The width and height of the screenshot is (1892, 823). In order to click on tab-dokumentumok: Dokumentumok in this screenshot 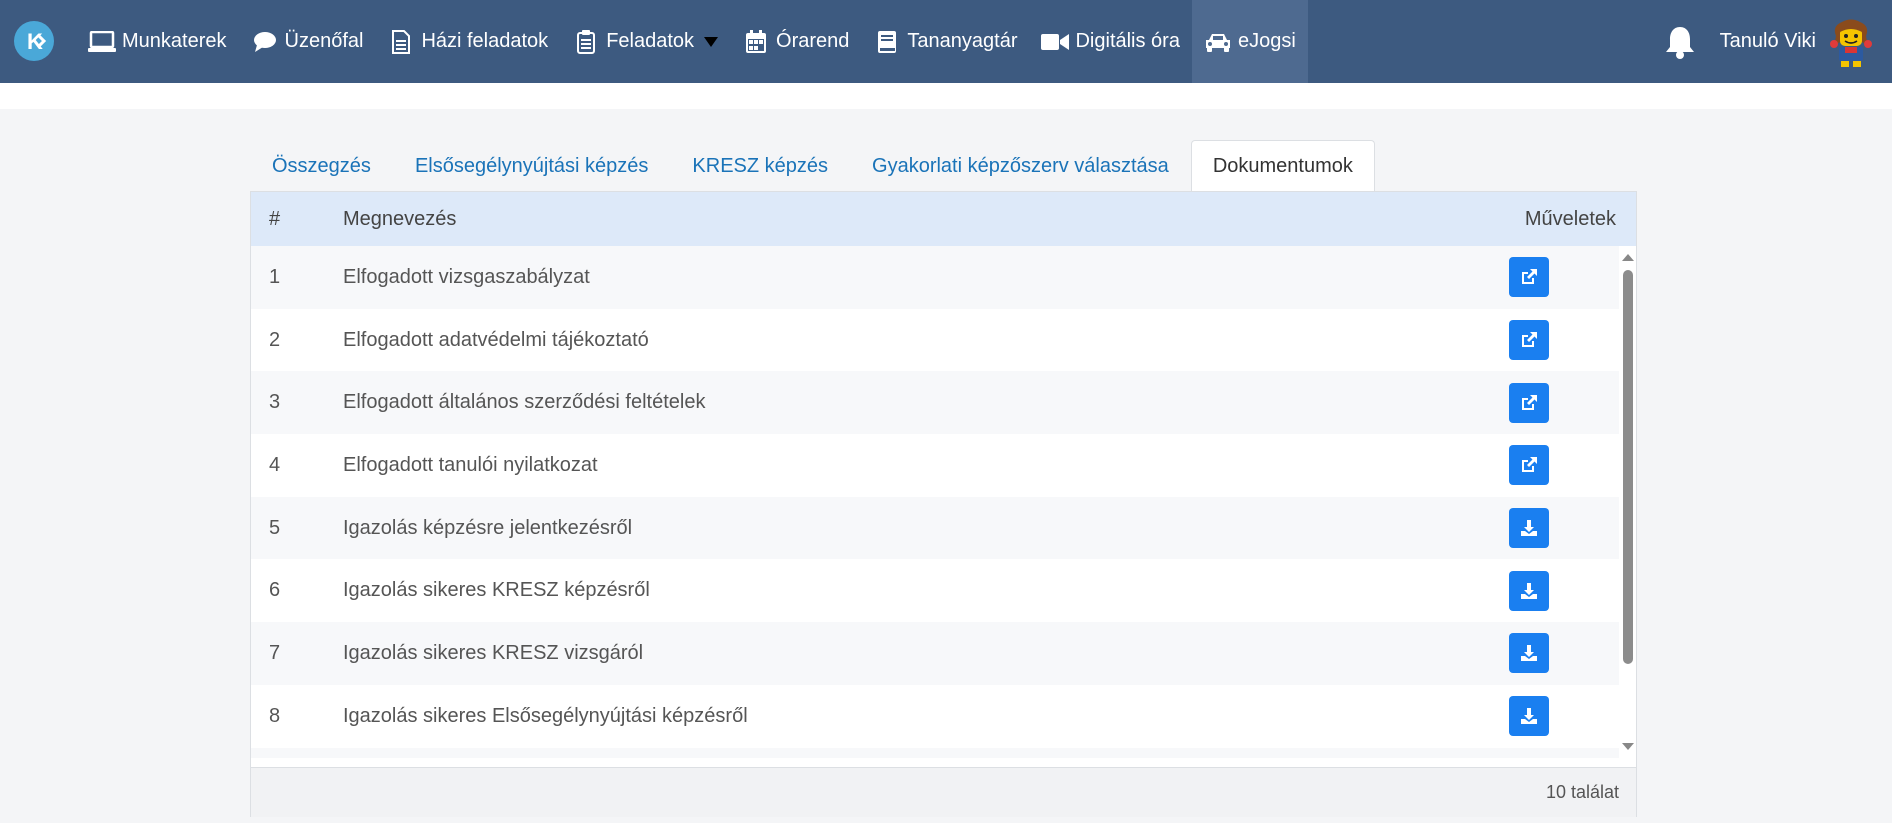, I will do `click(1282, 166)`.